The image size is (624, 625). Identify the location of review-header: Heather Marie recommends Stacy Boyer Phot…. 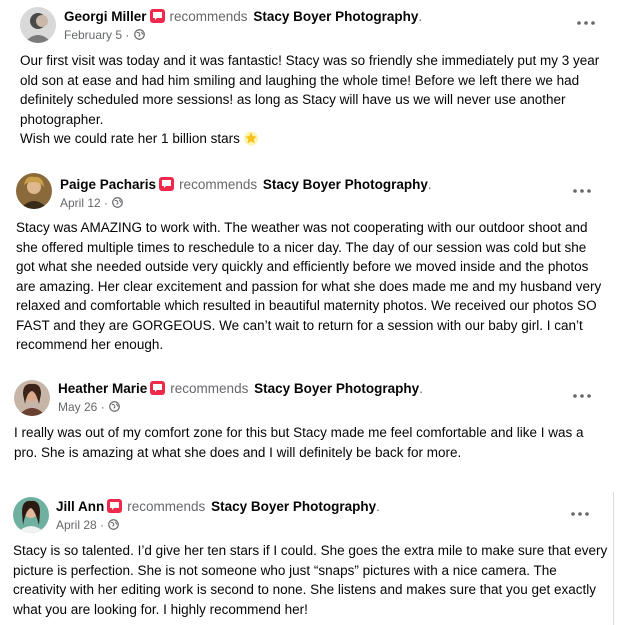
(240, 389).